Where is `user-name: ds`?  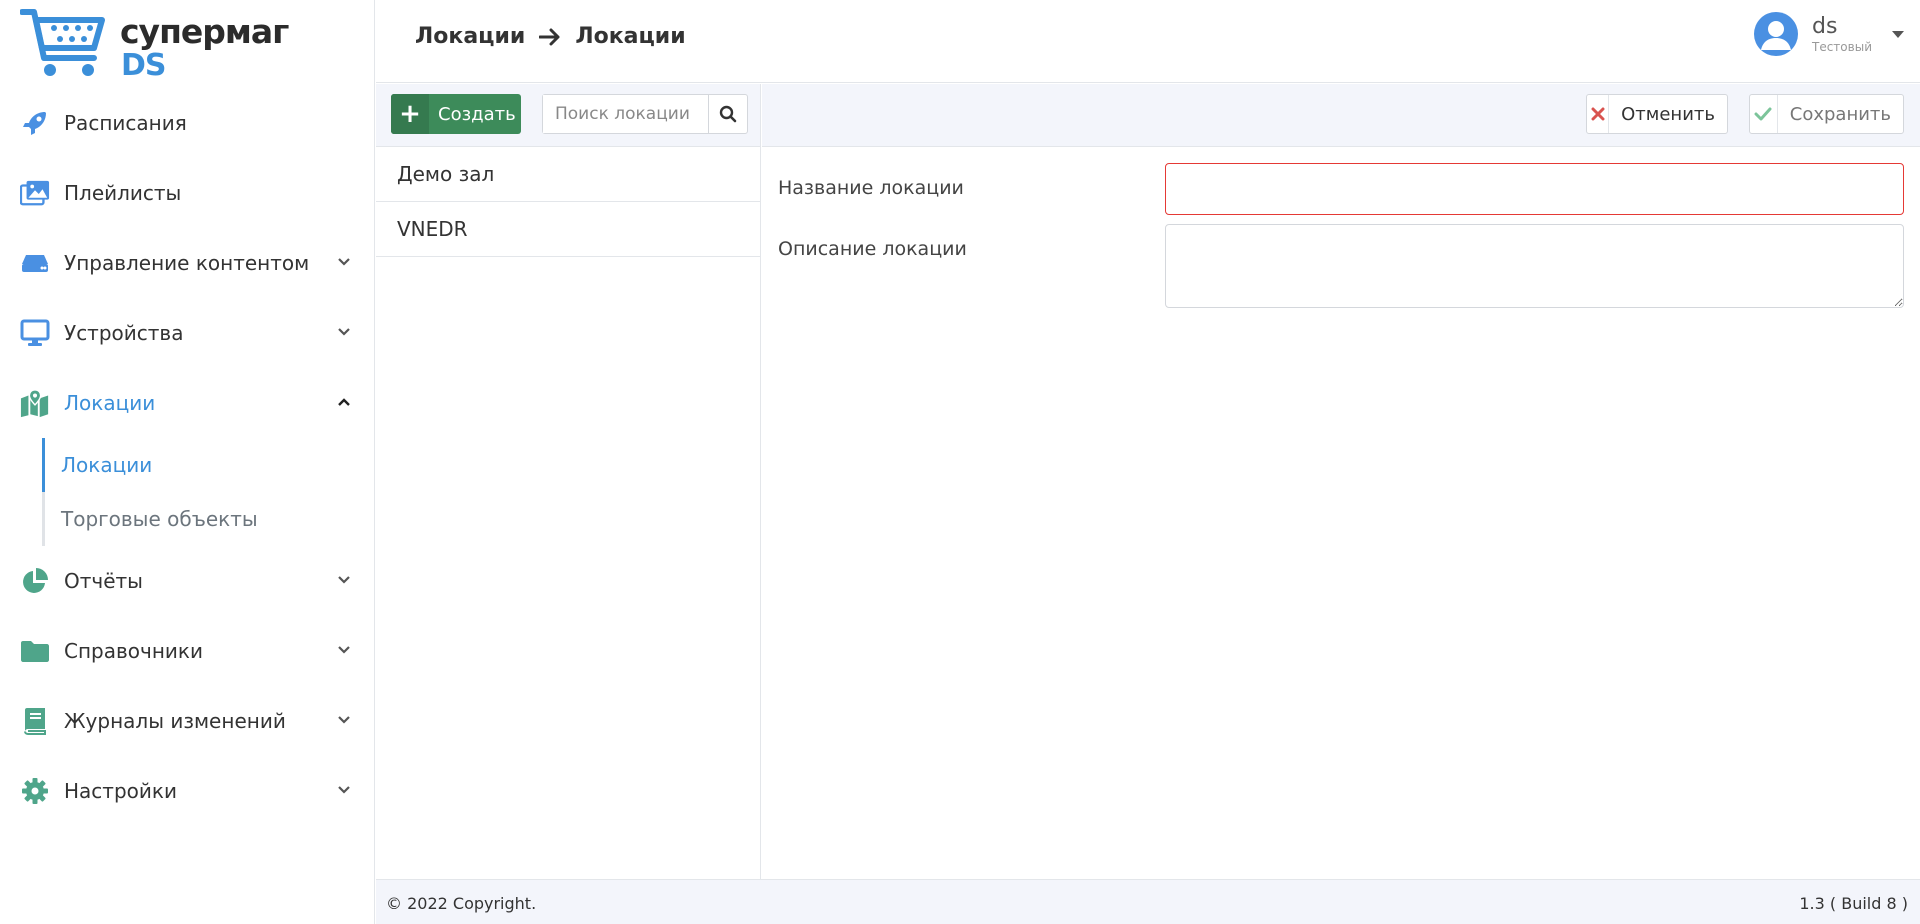 user-name: ds is located at coordinates (1825, 26).